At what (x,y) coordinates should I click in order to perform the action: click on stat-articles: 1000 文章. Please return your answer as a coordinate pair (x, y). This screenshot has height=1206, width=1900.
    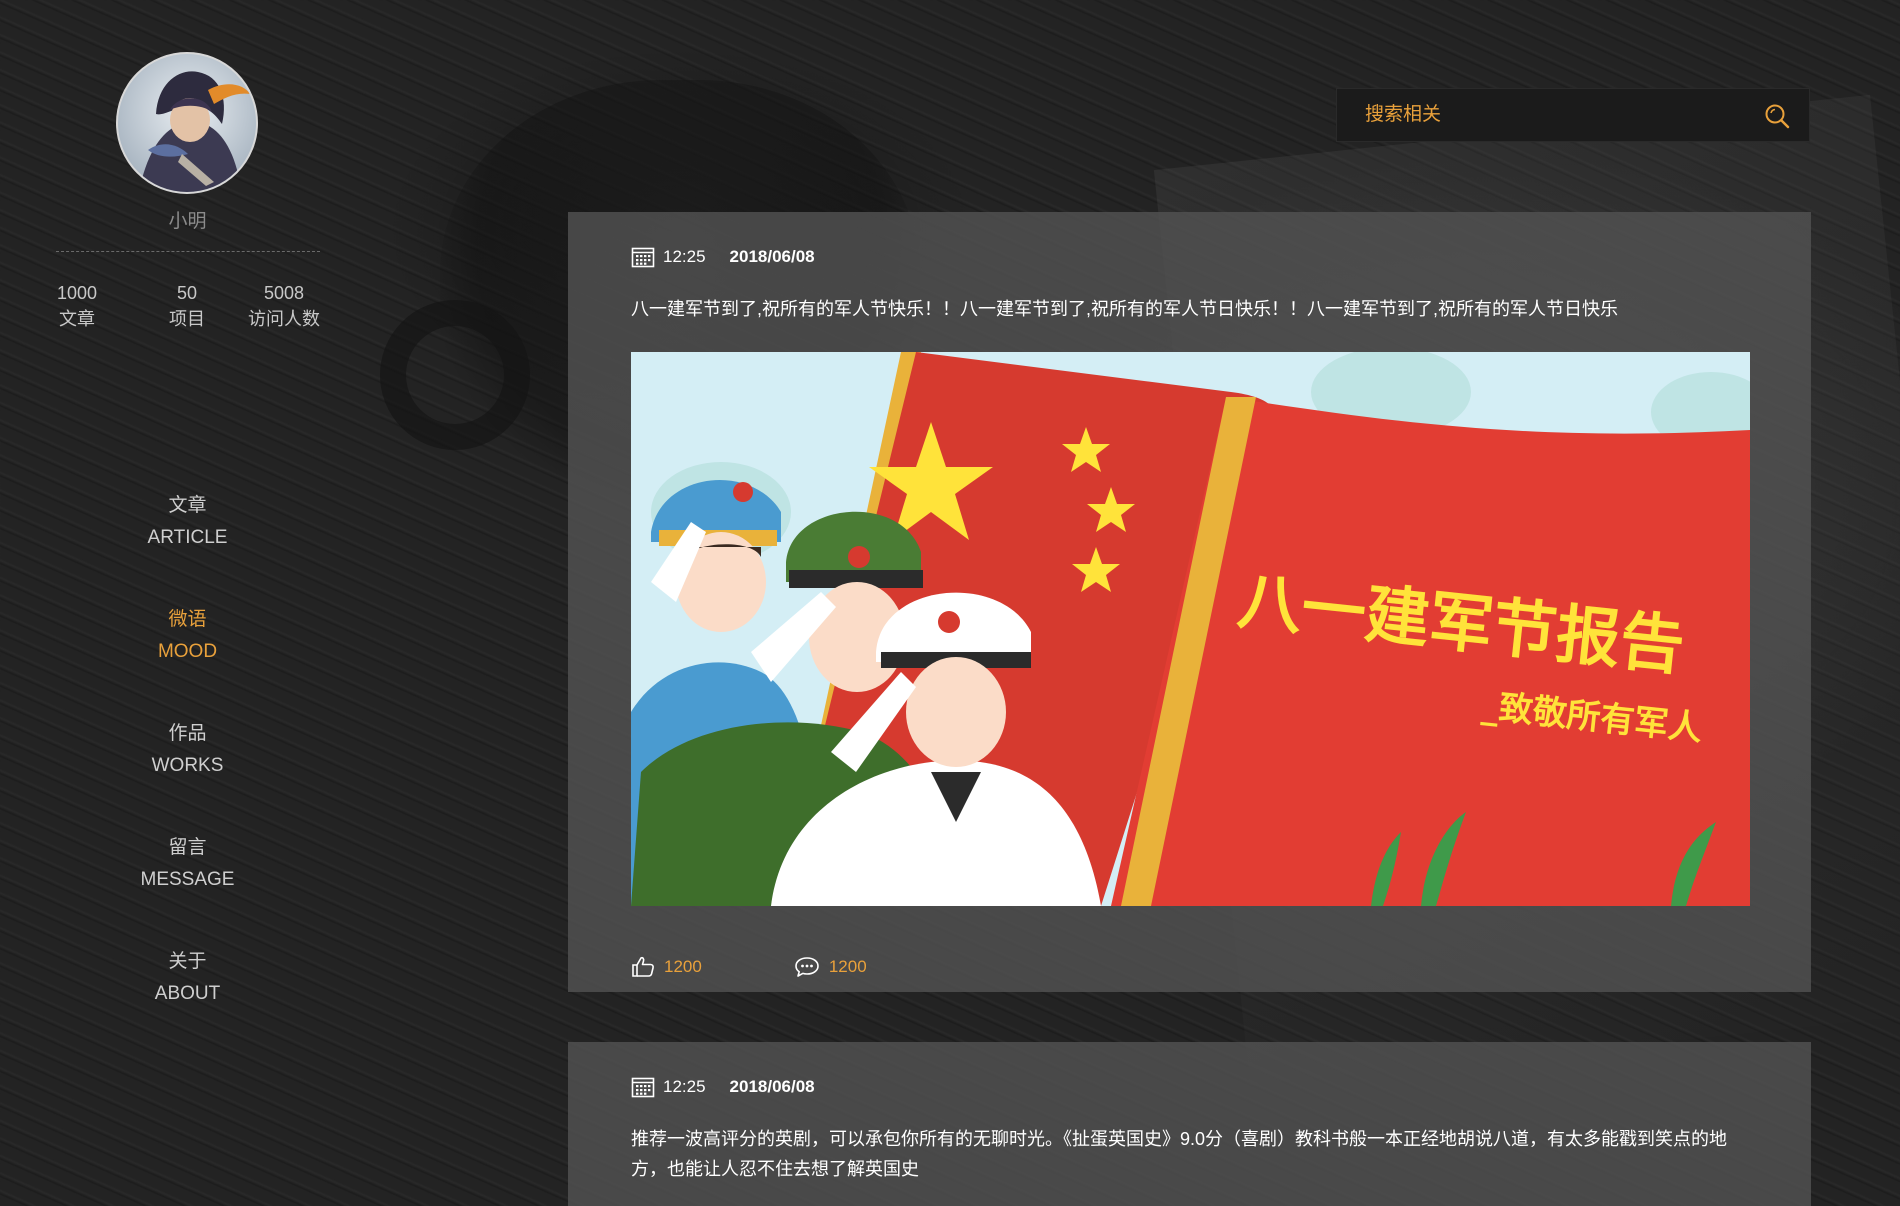
    Looking at the image, I should click on (77, 306).